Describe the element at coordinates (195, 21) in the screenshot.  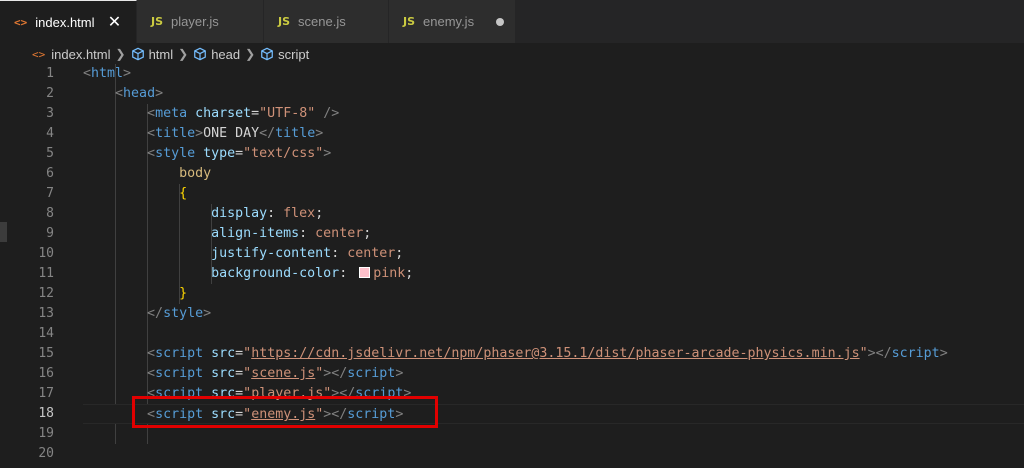
I see `tab-label: player.js` at that location.